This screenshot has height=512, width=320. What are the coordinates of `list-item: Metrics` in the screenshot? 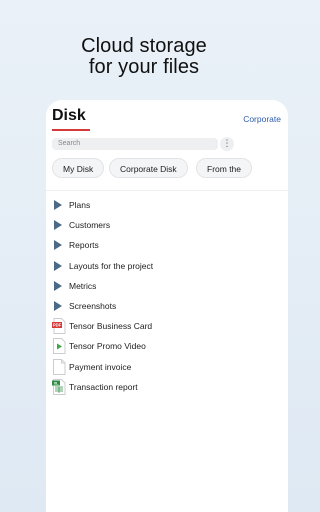 It's located at (167, 286).